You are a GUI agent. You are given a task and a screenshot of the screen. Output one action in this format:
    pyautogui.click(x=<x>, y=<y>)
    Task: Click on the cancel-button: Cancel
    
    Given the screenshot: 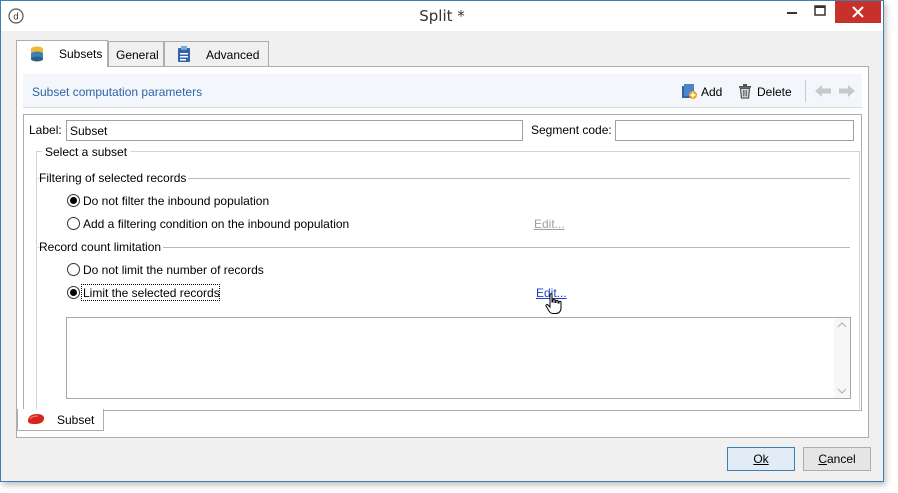 What is the action you would take?
    pyautogui.click(x=837, y=459)
    